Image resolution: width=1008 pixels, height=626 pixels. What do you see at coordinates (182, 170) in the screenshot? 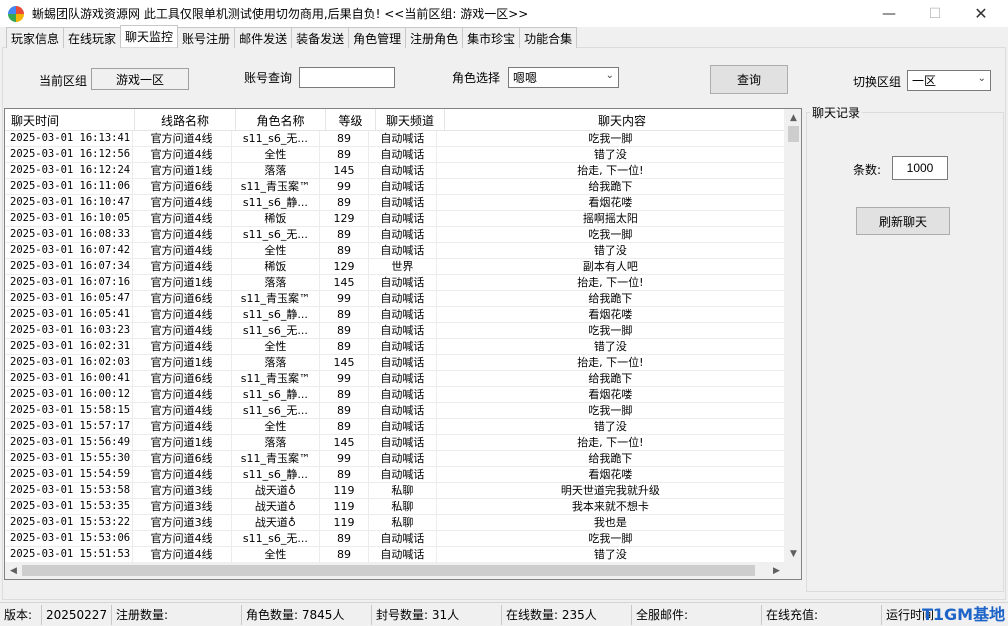
I see `table-cell: 官方问道1线` at bounding box center [182, 170].